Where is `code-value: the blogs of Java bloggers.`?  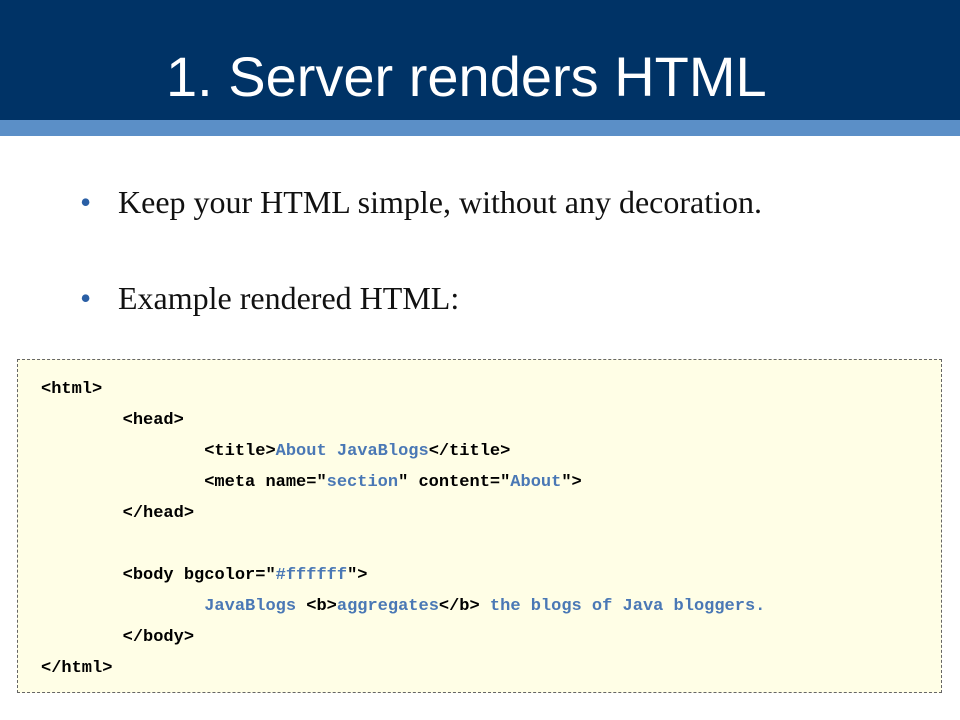
code-value: the blogs of Java bloggers. is located at coordinates (622, 606).